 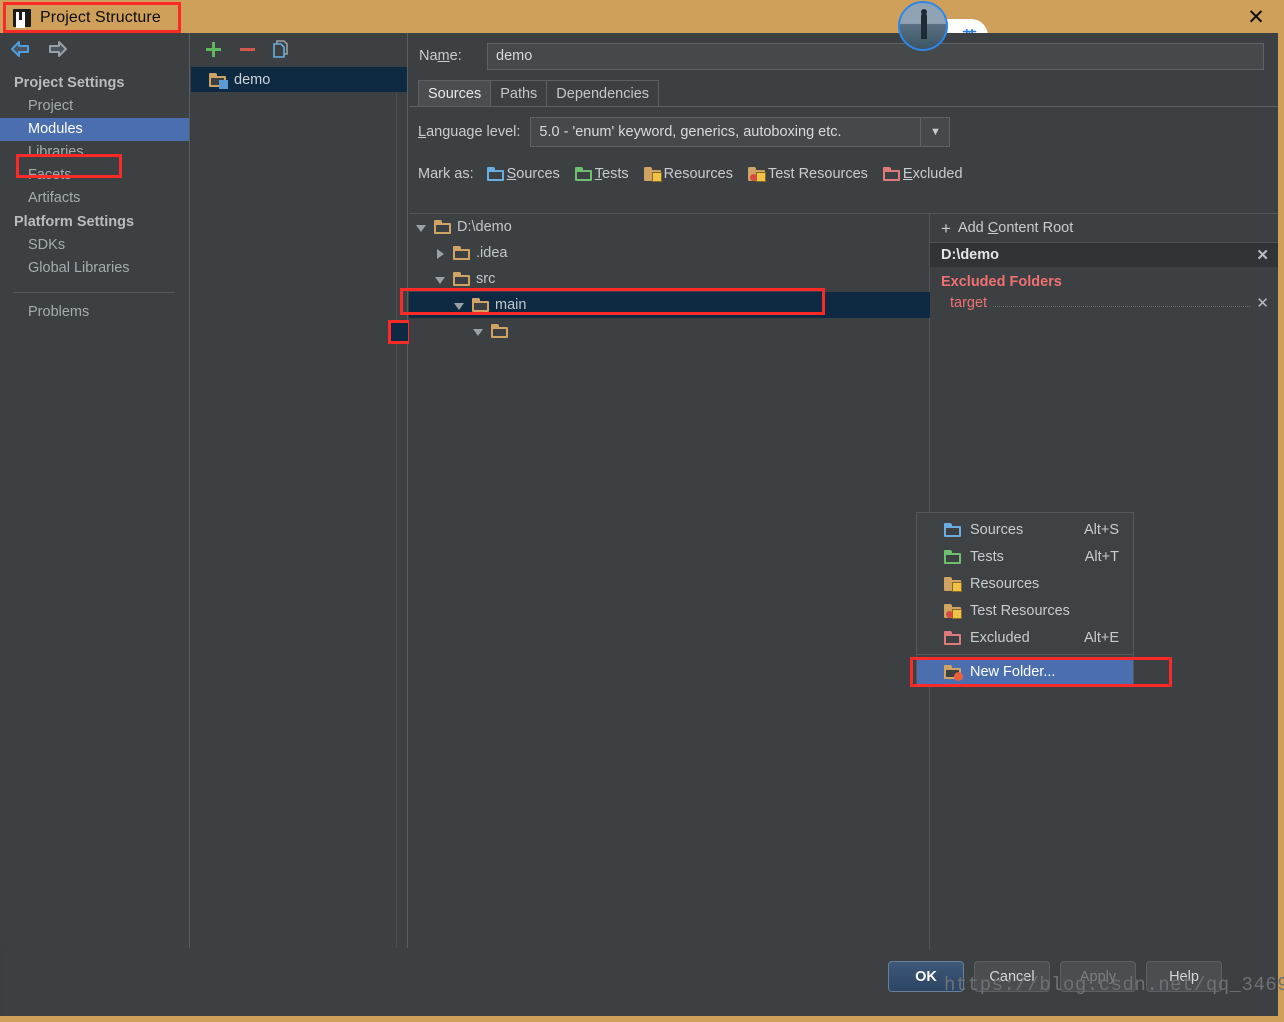 What do you see at coordinates (953, 611) in the screenshot?
I see `folder-test-resources-icon` at bounding box center [953, 611].